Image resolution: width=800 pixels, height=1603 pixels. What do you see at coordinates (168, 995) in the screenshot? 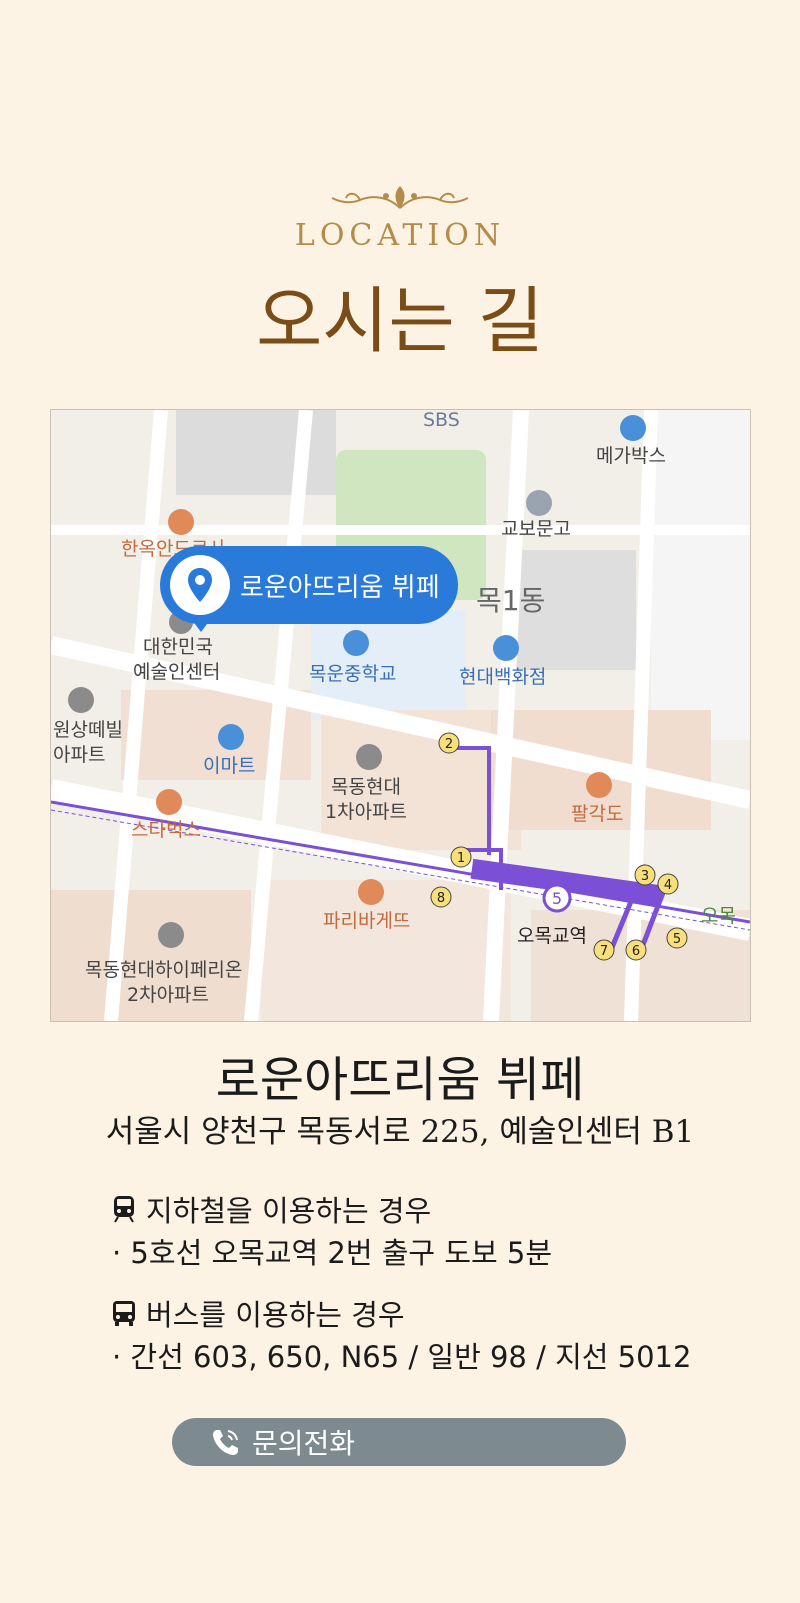
I see `map-label: 2차아파트` at bounding box center [168, 995].